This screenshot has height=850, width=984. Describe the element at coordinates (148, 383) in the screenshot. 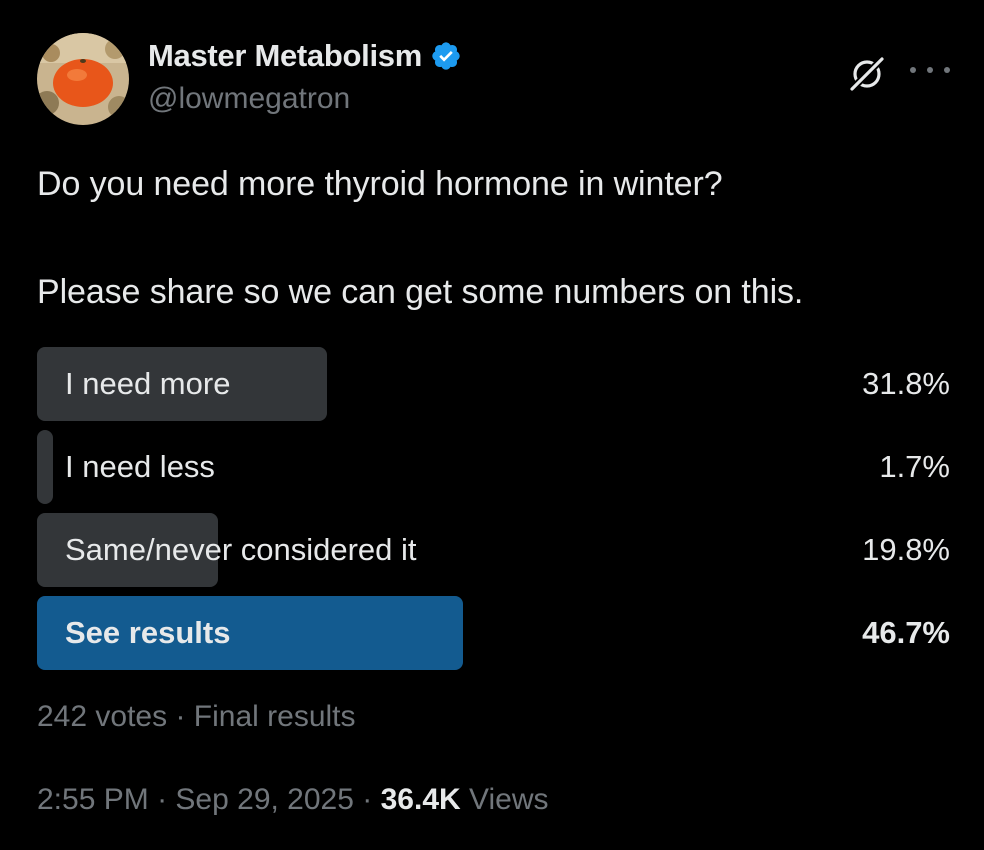

I see `poll-option-label: I need more` at that location.